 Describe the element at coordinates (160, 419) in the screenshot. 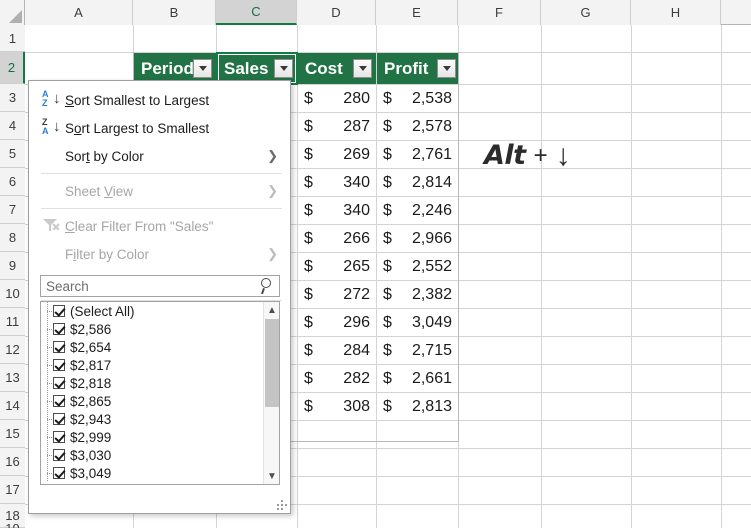

I see `filter-item: $2,943` at that location.